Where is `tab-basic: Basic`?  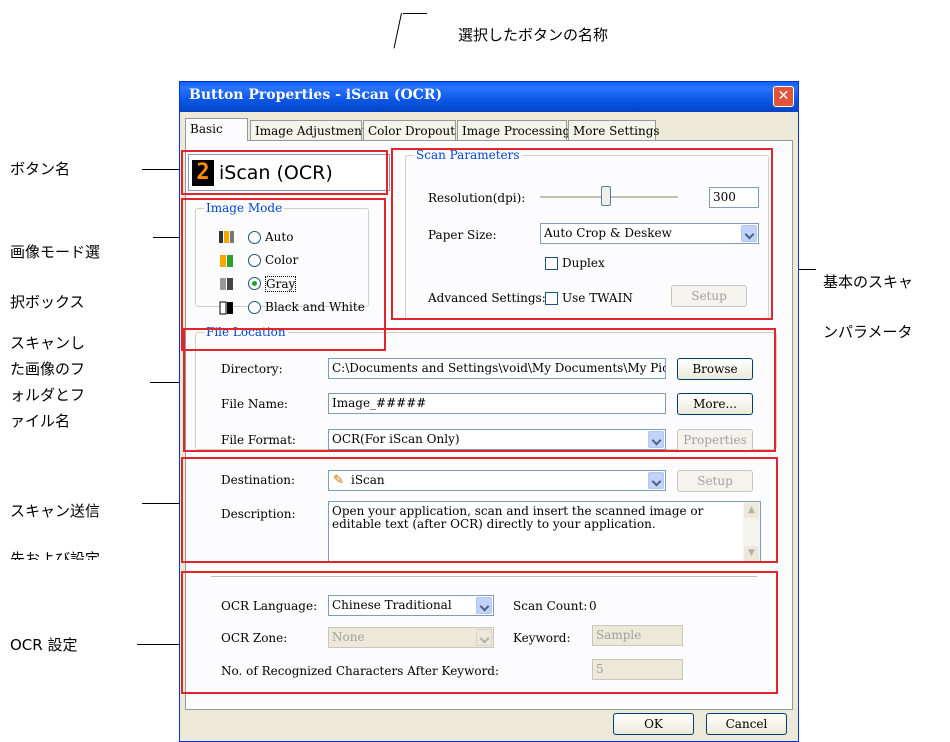
tab-basic: Basic is located at coordinates (216, 129).